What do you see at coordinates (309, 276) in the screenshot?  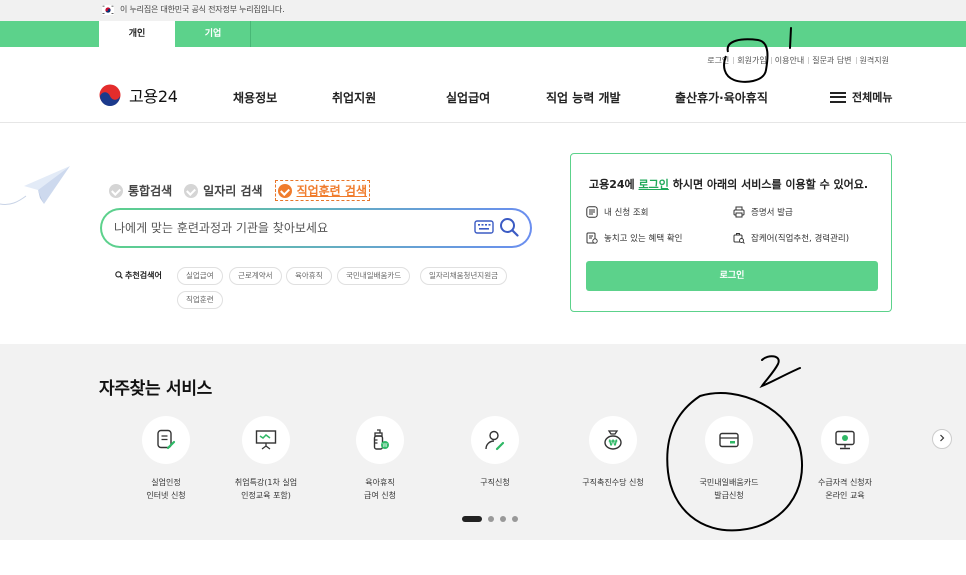 I see `keyword-chip: 육아휴직` at bounding box center [309, 276].